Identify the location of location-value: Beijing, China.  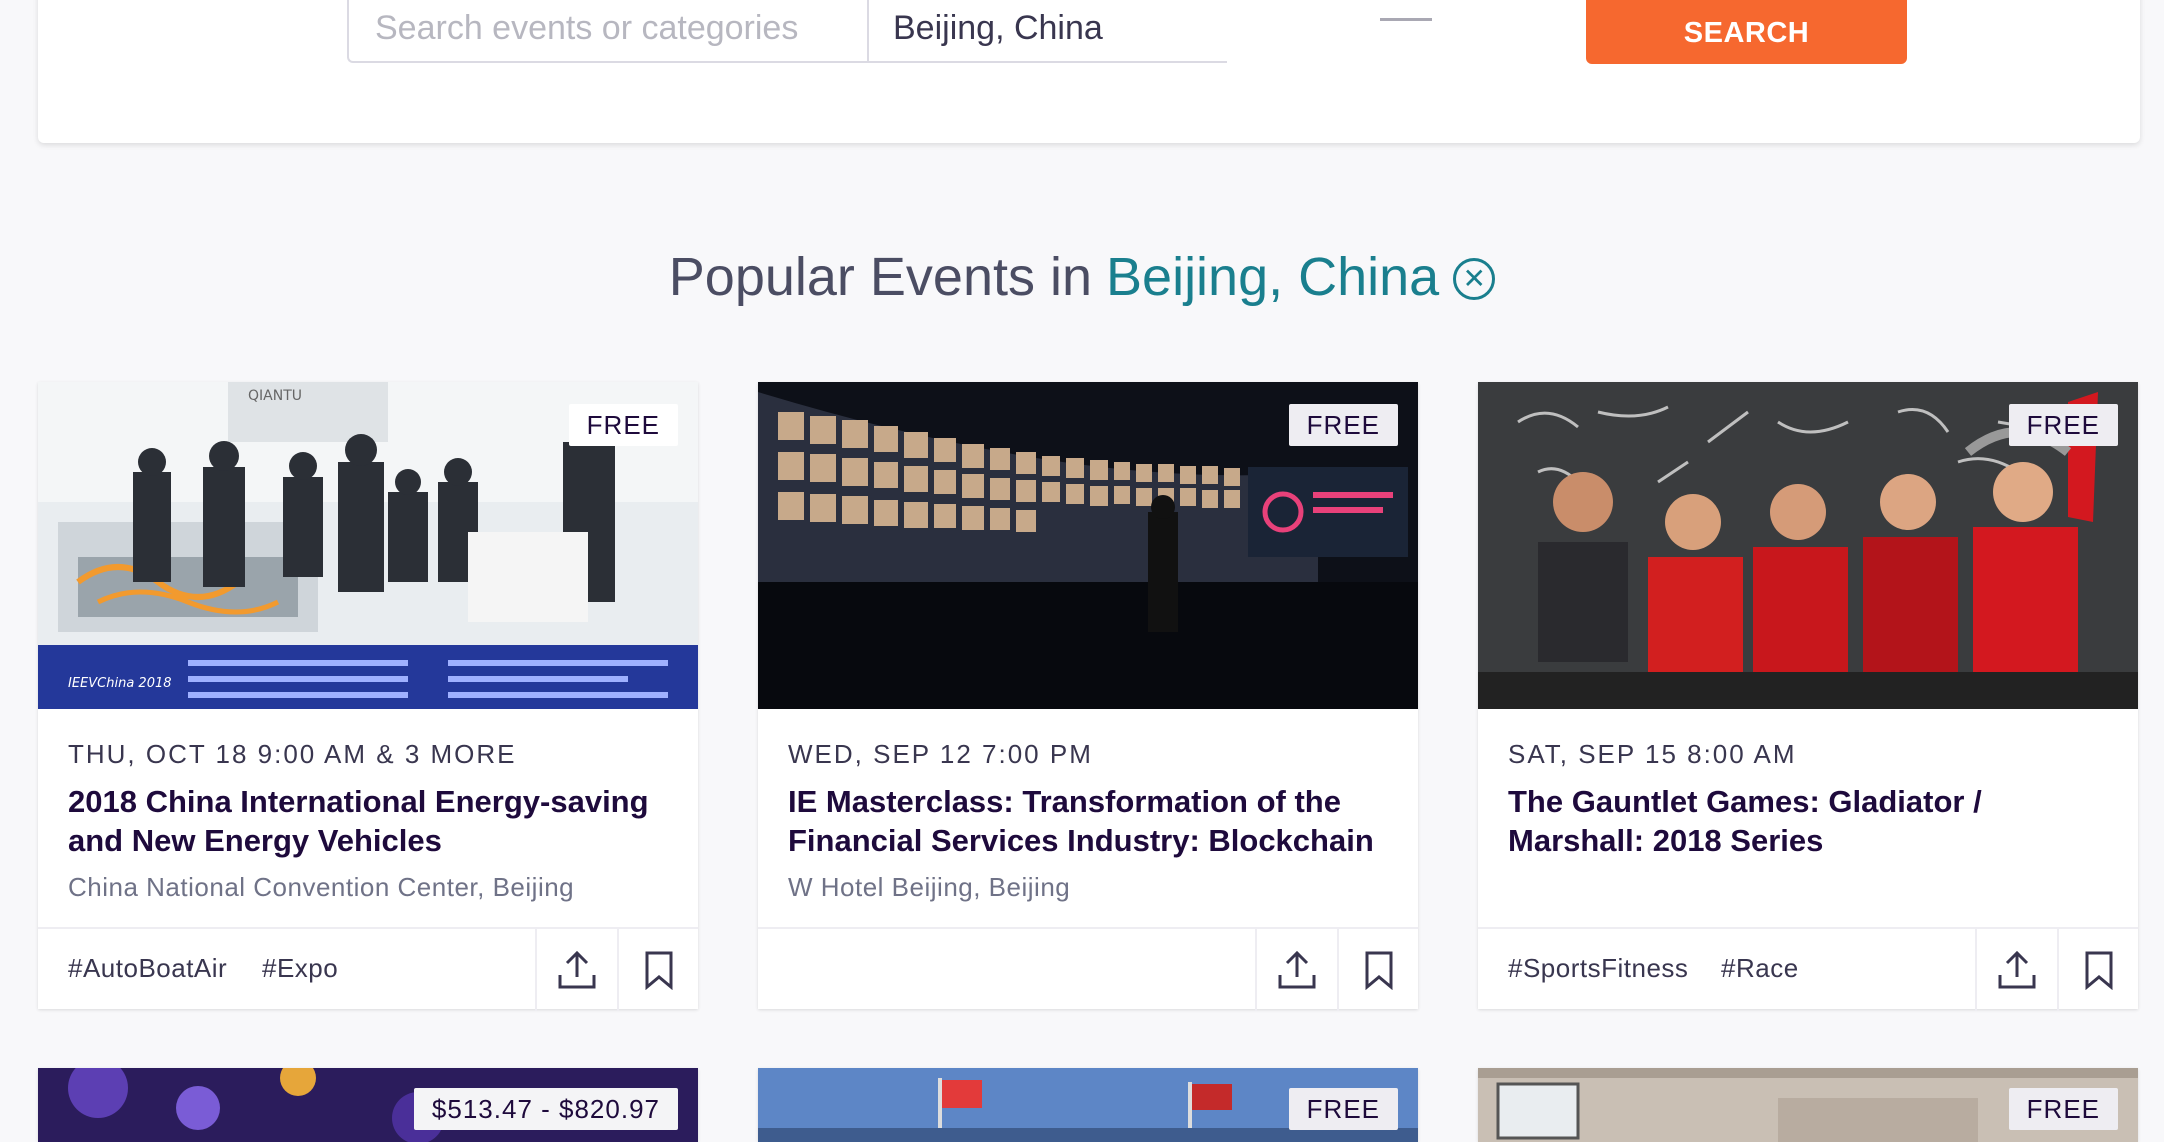
(998, 28).